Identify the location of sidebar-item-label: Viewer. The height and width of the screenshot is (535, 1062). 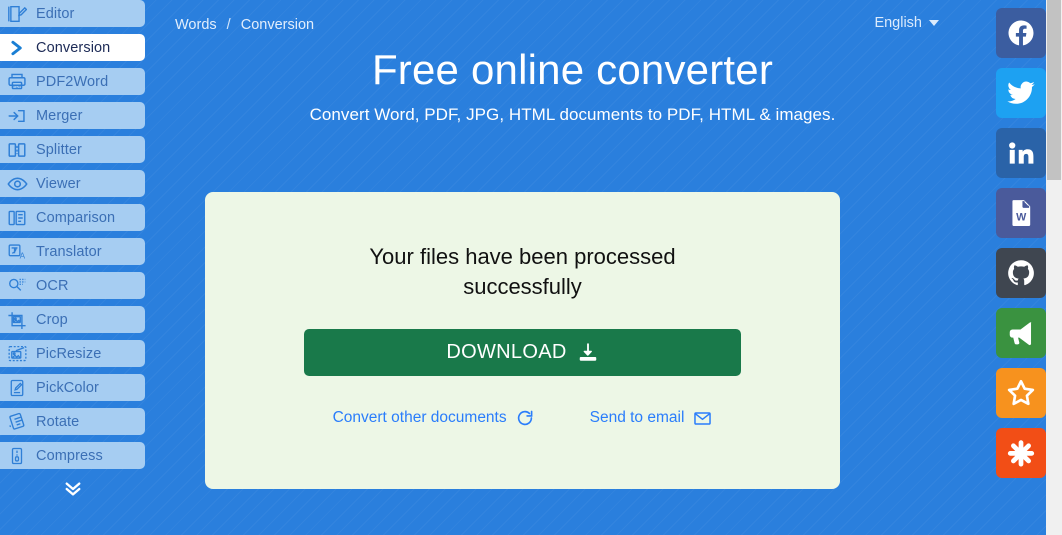
(58, 183).